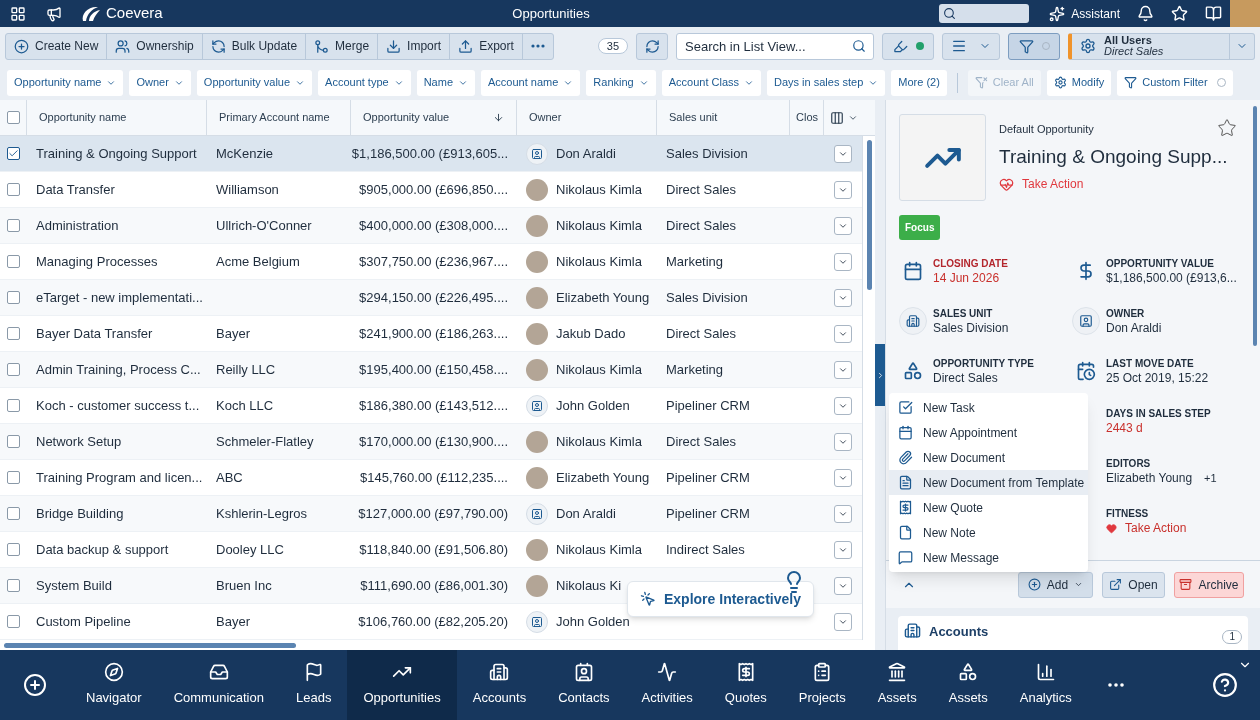 The image size is (1260, 720). What do you see at coordinates (75, 189) in the screenshot?
I see `table-cell: Data Transfer` at bounding box center [75, 189].